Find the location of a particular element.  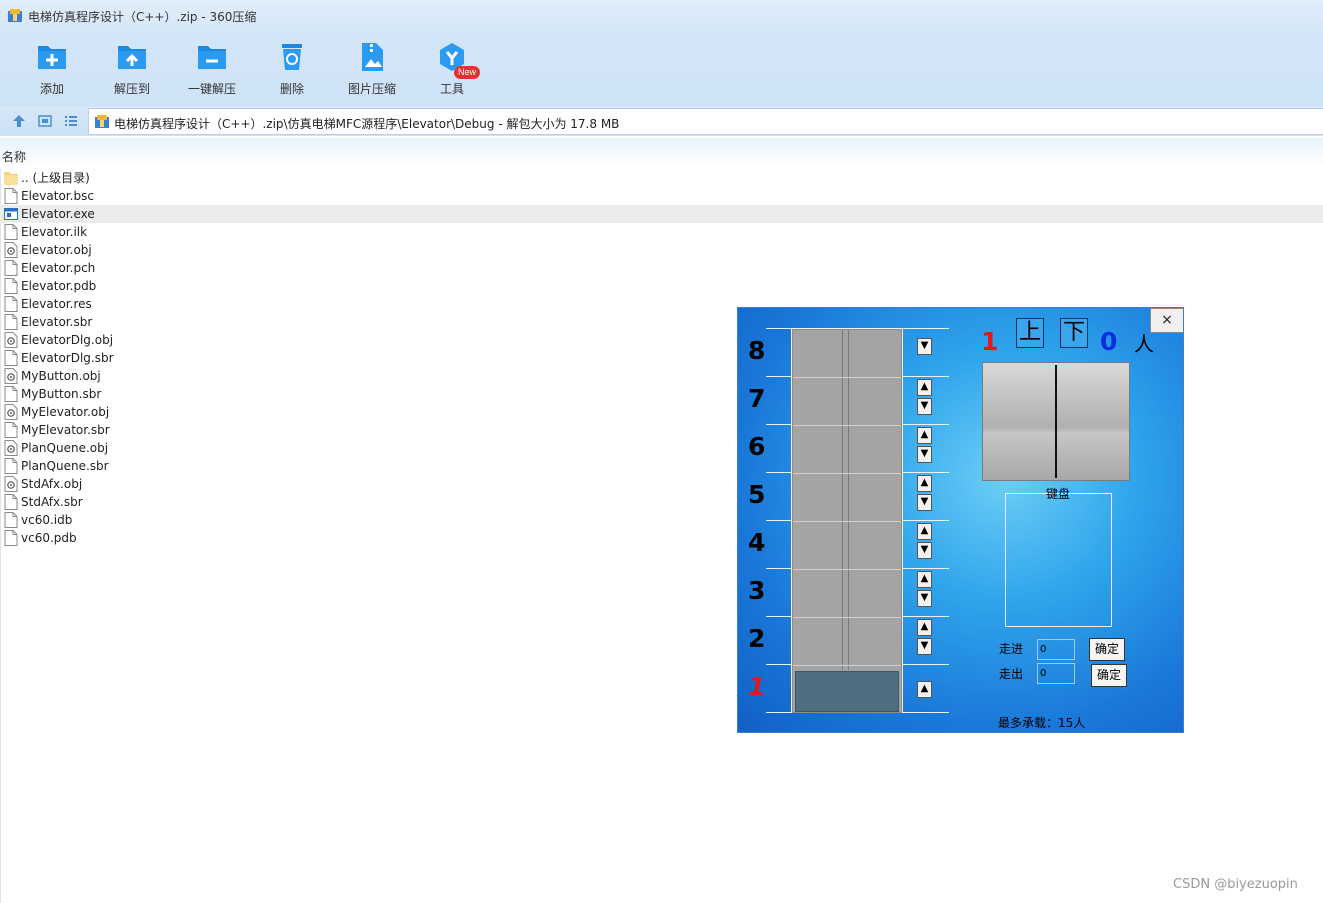

file-name: Elevator.pch is located at coordinates (58, 268).